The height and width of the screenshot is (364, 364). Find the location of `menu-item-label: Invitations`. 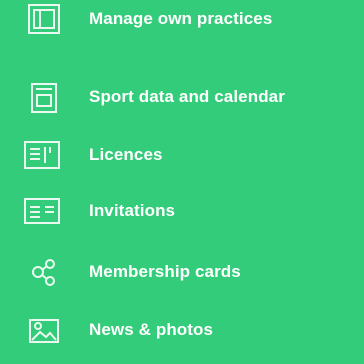

menu-item-label: Invitations is located at coordinates (132, 210).